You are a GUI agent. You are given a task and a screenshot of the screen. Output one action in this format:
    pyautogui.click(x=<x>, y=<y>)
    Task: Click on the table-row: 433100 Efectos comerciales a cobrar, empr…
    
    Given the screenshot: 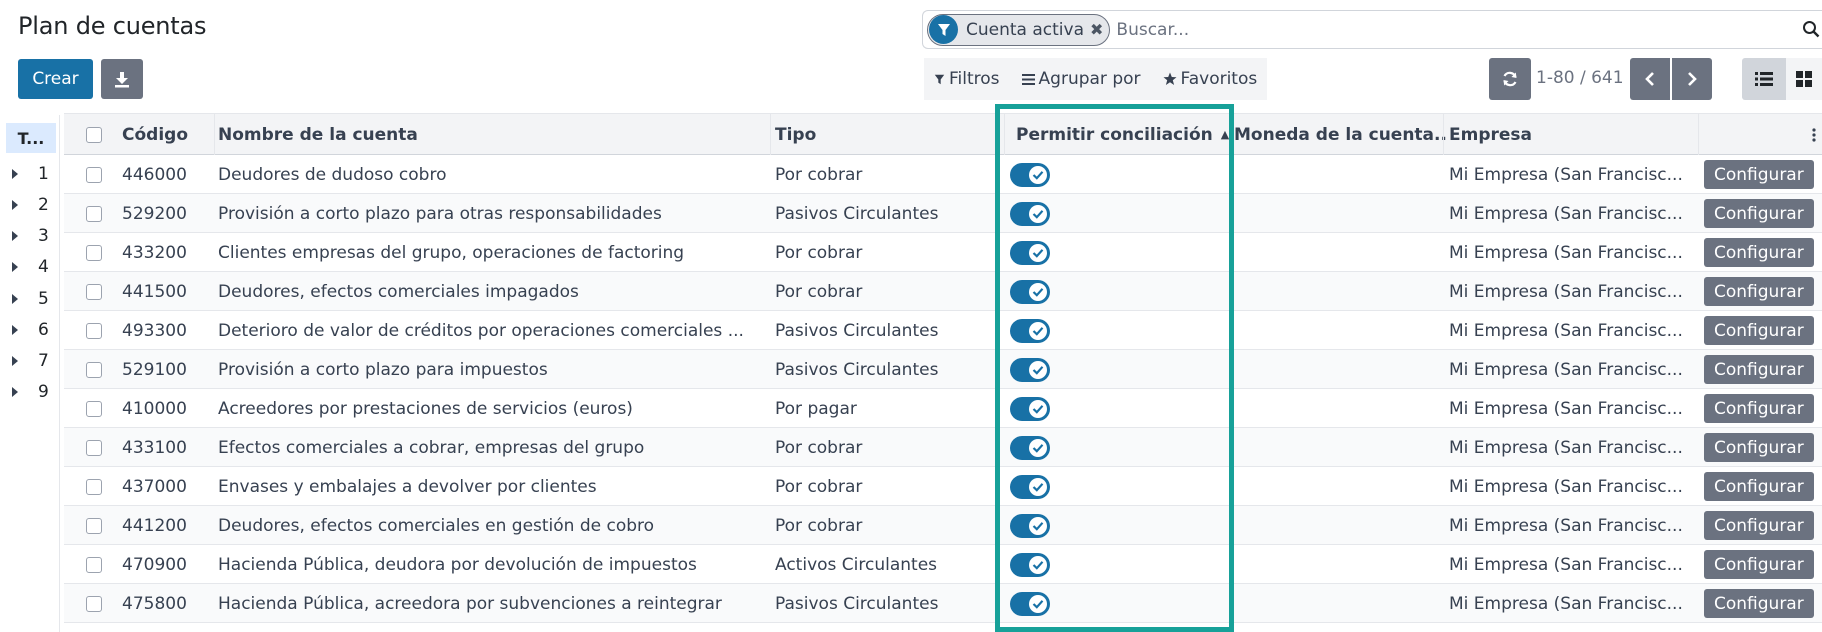 What is the action you would take?
    pyautogui.click(x=943, y=447)
    